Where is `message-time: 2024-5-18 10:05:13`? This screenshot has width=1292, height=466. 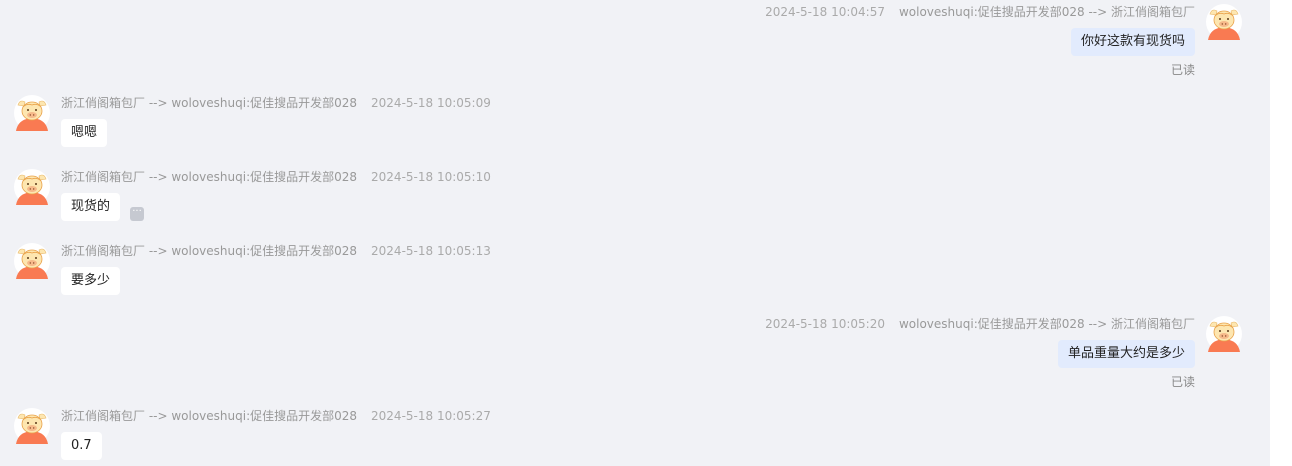 message-time: 2024-5-18 10:05:13 is located at coordinates (431, 251).